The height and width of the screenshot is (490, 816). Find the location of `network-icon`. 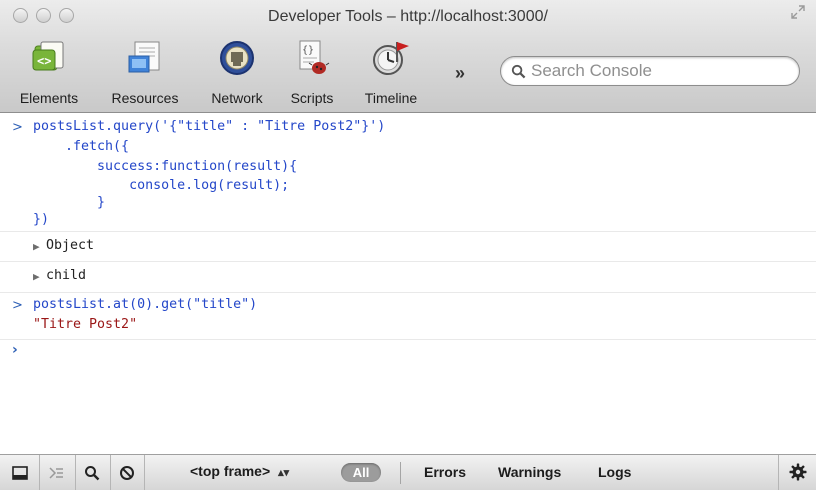

network-icon is located at coordinates (237, 58).